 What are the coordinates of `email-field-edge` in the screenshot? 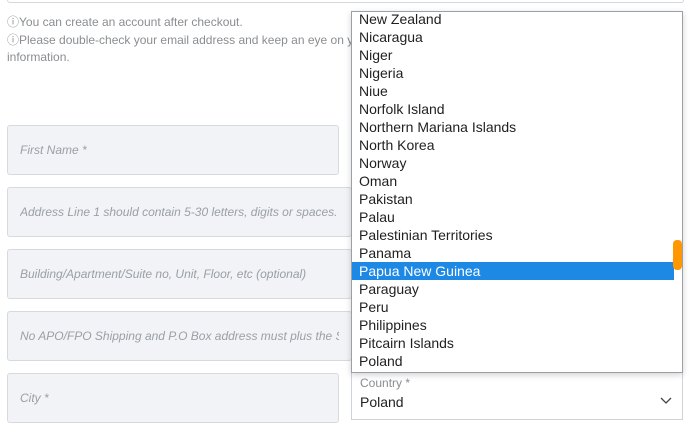 It's located at (345, 1).